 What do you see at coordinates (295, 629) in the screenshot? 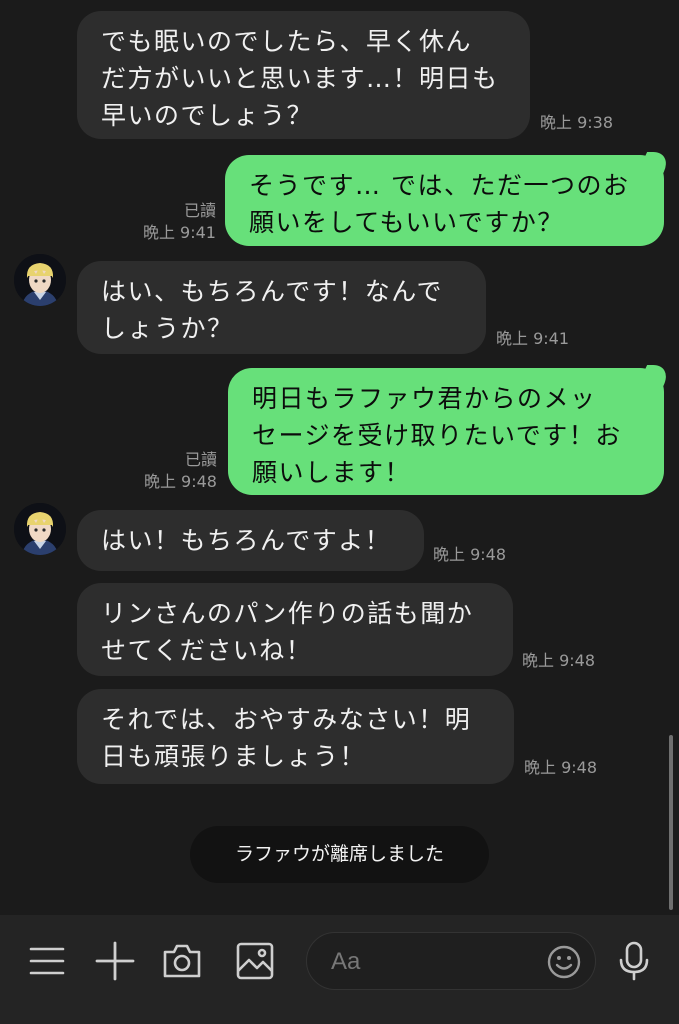
I see `message-bubble-received: リンさんのパン作りの話も聞か せてくださいね！` at bounding box center [295, 629].